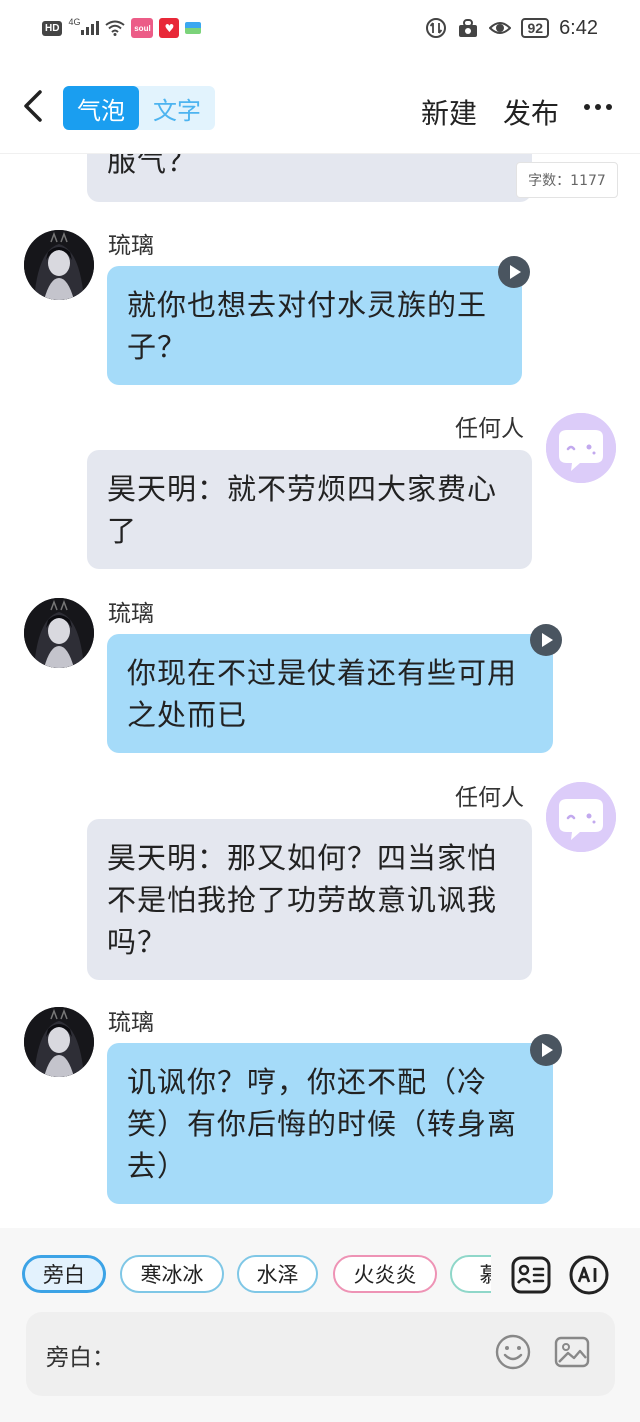 This screenshot has height=1422, width=640. I want to click on status-right: 92 6:42, so click(511, 28).